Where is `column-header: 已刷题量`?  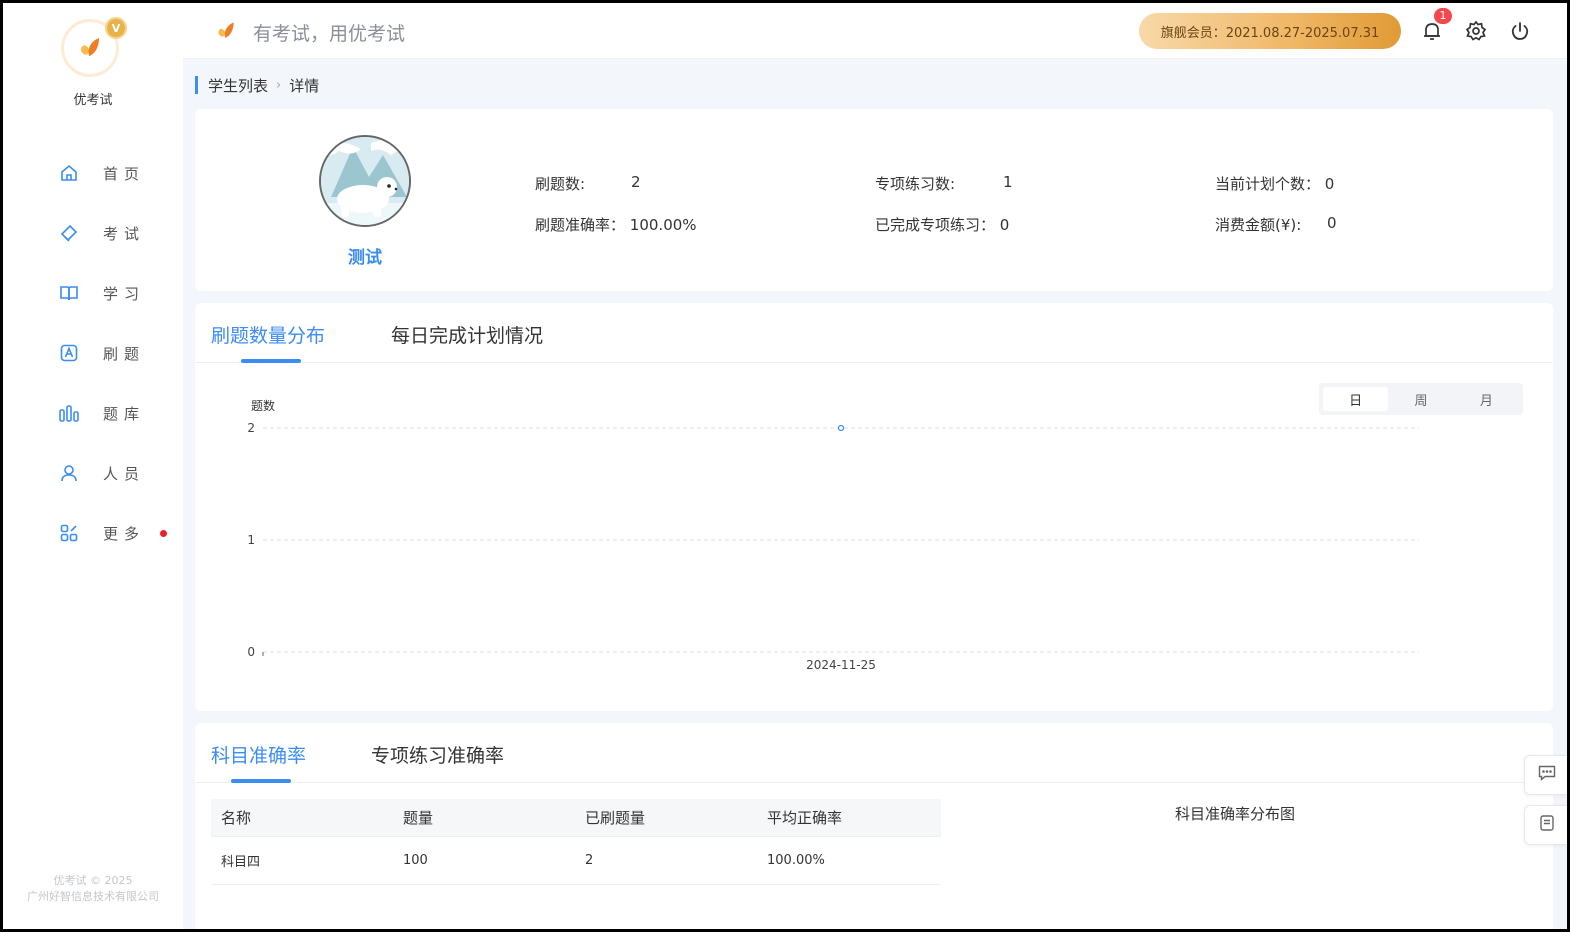
column-header: 已刷题量 is located at coordinates (615, 818).